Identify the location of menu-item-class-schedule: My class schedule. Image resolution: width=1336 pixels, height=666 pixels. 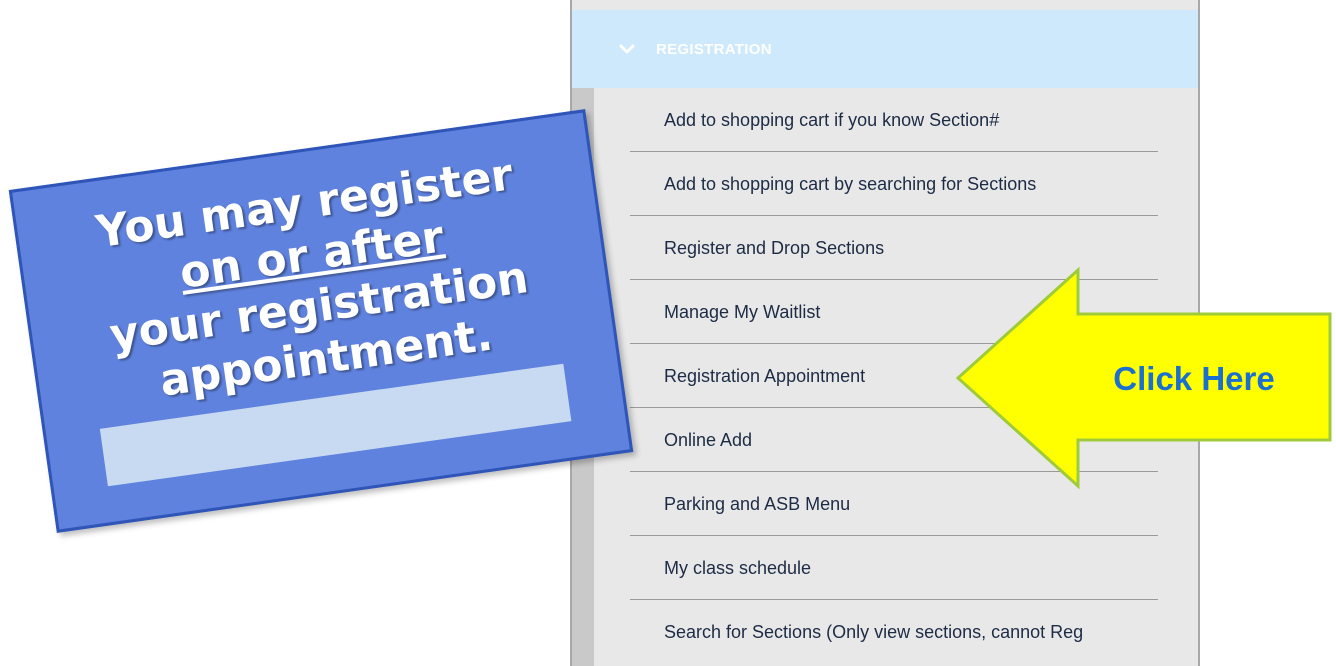
(885, 568).